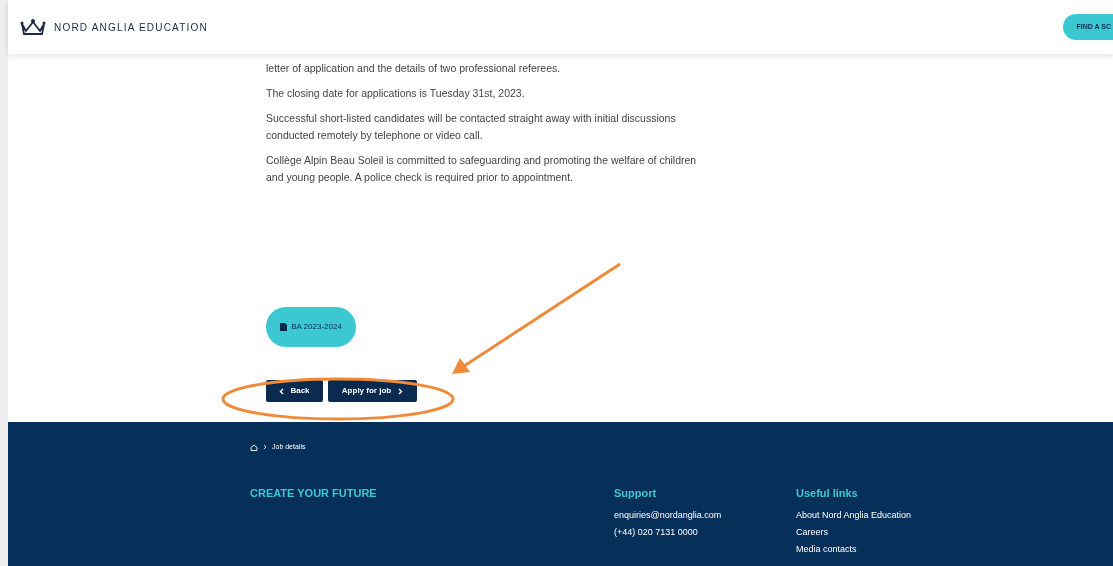 This screenshot has height=566, width=1113. What do you see at coordinates (705, 515) in the screenshot?
I see `footer-link: enquiries@nordanglia.com` at bounding box center [705, 515].